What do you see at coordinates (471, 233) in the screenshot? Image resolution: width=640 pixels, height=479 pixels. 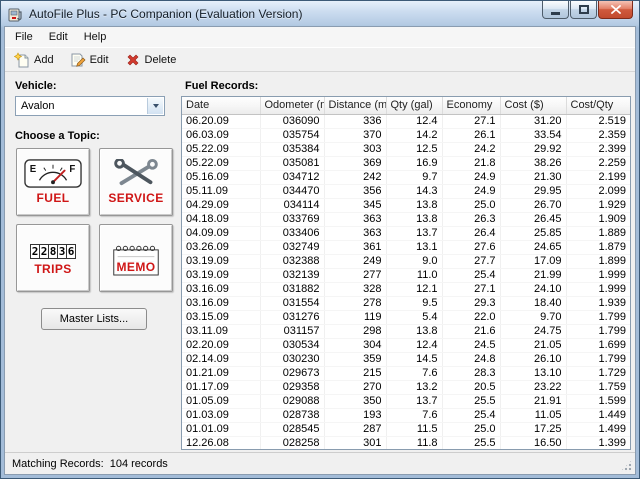 I see `table-cell: 26.4` at bounding box center [471, 233].